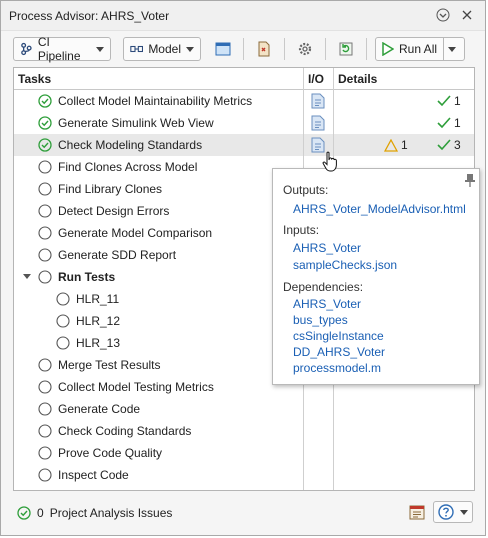 The image size is (488, 538). I want to click on output-link: AHRS_Voter_ModelAdvisor.html, so click(379, 209).